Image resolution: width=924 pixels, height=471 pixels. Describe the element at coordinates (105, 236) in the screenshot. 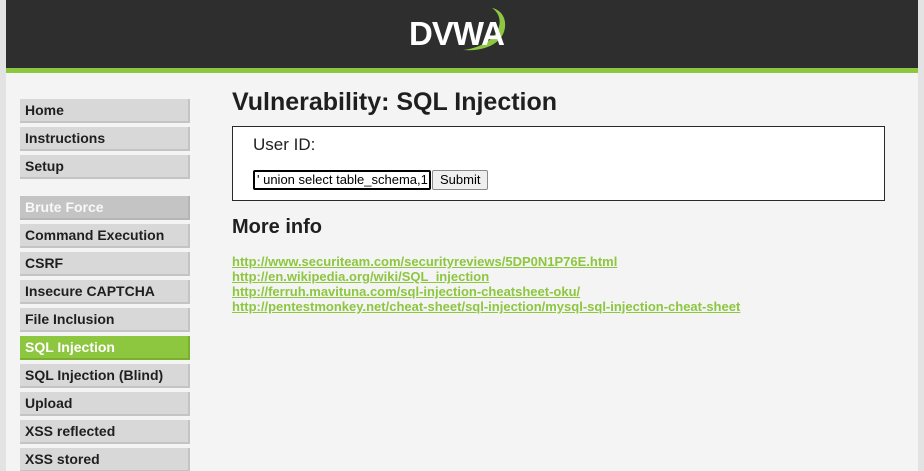

I see `menu-item-command-execution: Command Execution` at that location.